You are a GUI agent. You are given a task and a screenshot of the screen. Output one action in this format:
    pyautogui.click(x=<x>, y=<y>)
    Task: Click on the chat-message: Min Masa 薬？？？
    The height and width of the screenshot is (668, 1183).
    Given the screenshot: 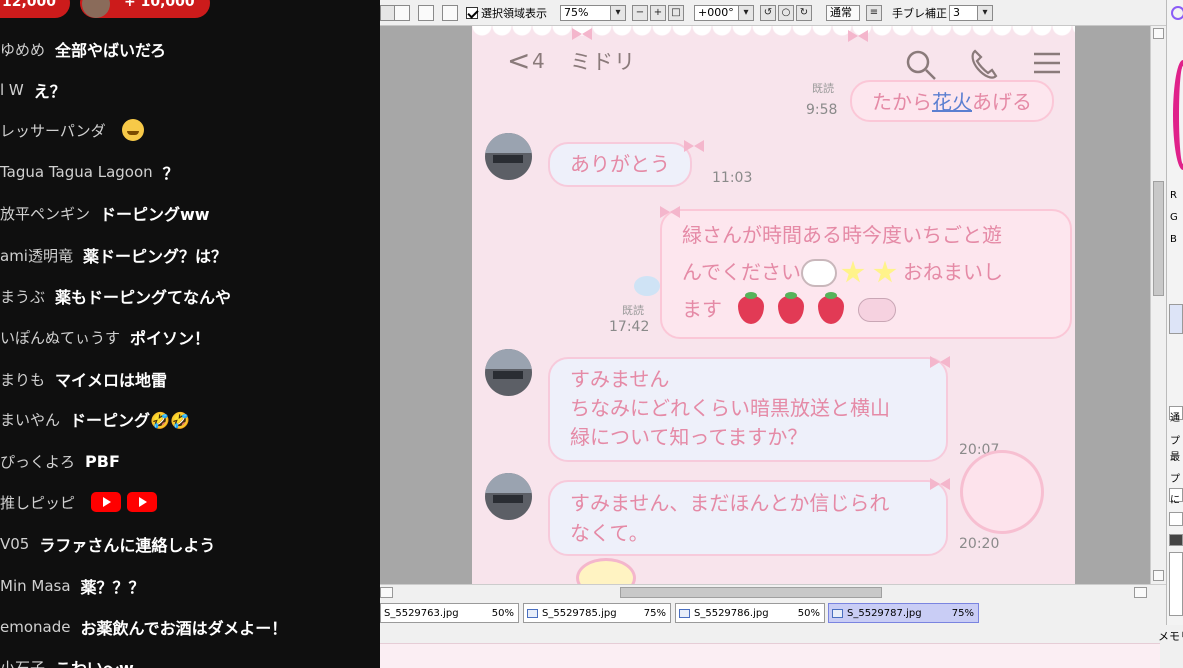 What is the action you would take?
    pyautogui.click(x=72, y=586)
    